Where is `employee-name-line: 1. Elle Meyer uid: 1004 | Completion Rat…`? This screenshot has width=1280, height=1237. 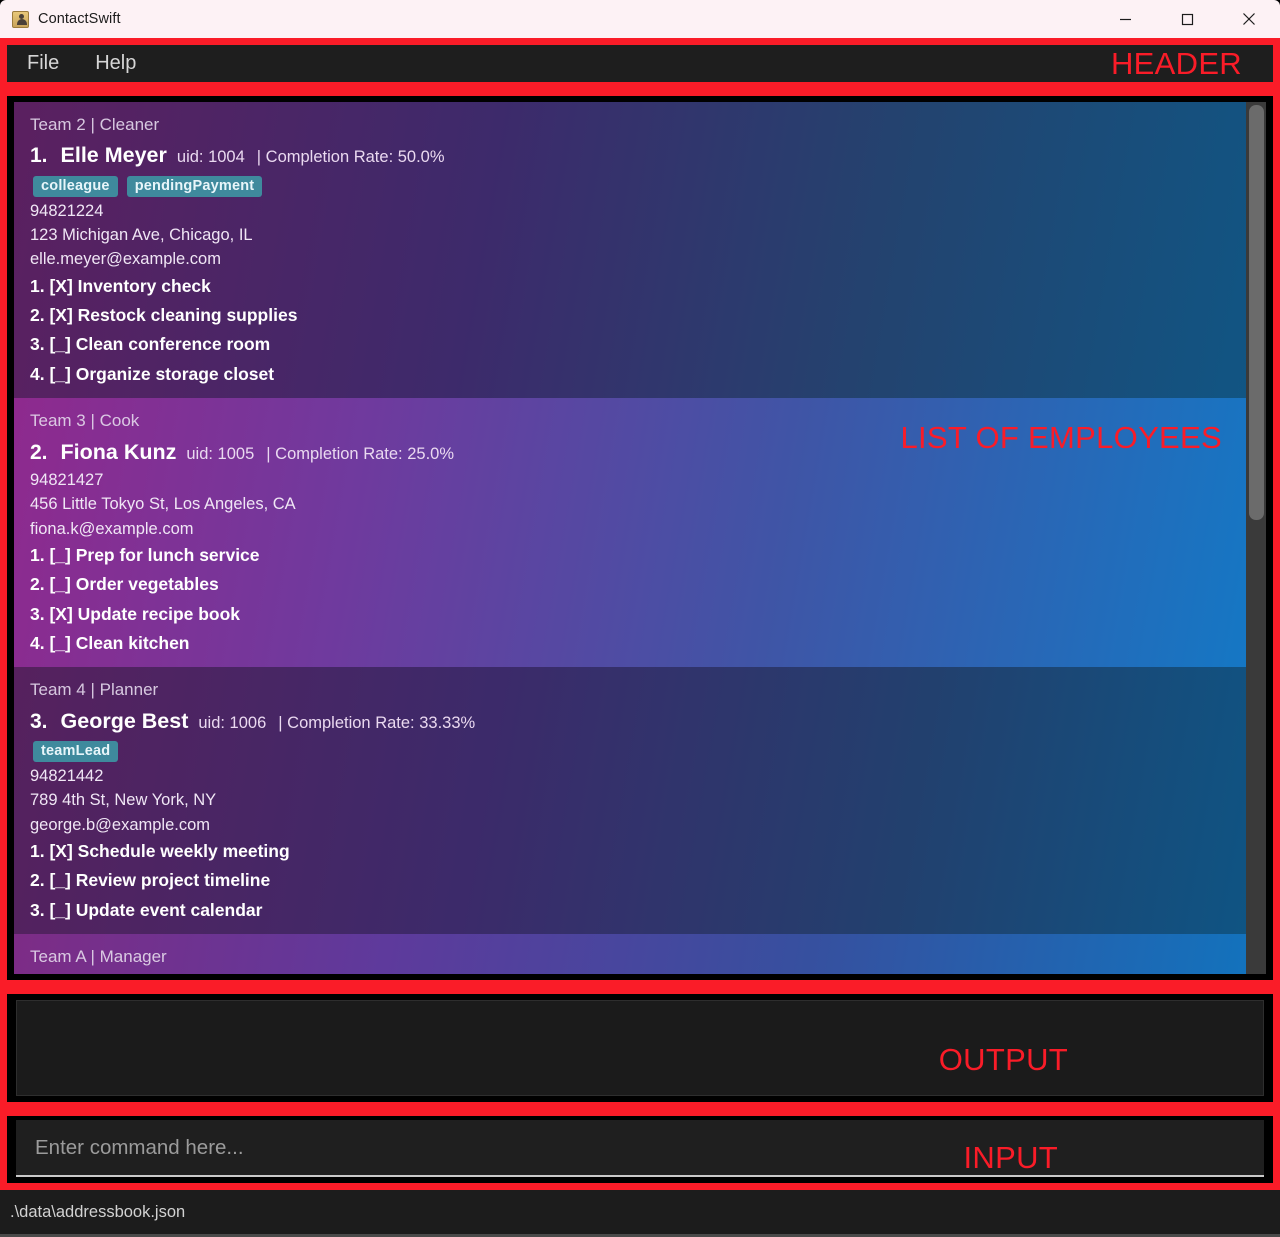 employee-name-line: 1. Elle Meyer uid: 1004 | Completion Rat… is located at coordinates (638, 155).